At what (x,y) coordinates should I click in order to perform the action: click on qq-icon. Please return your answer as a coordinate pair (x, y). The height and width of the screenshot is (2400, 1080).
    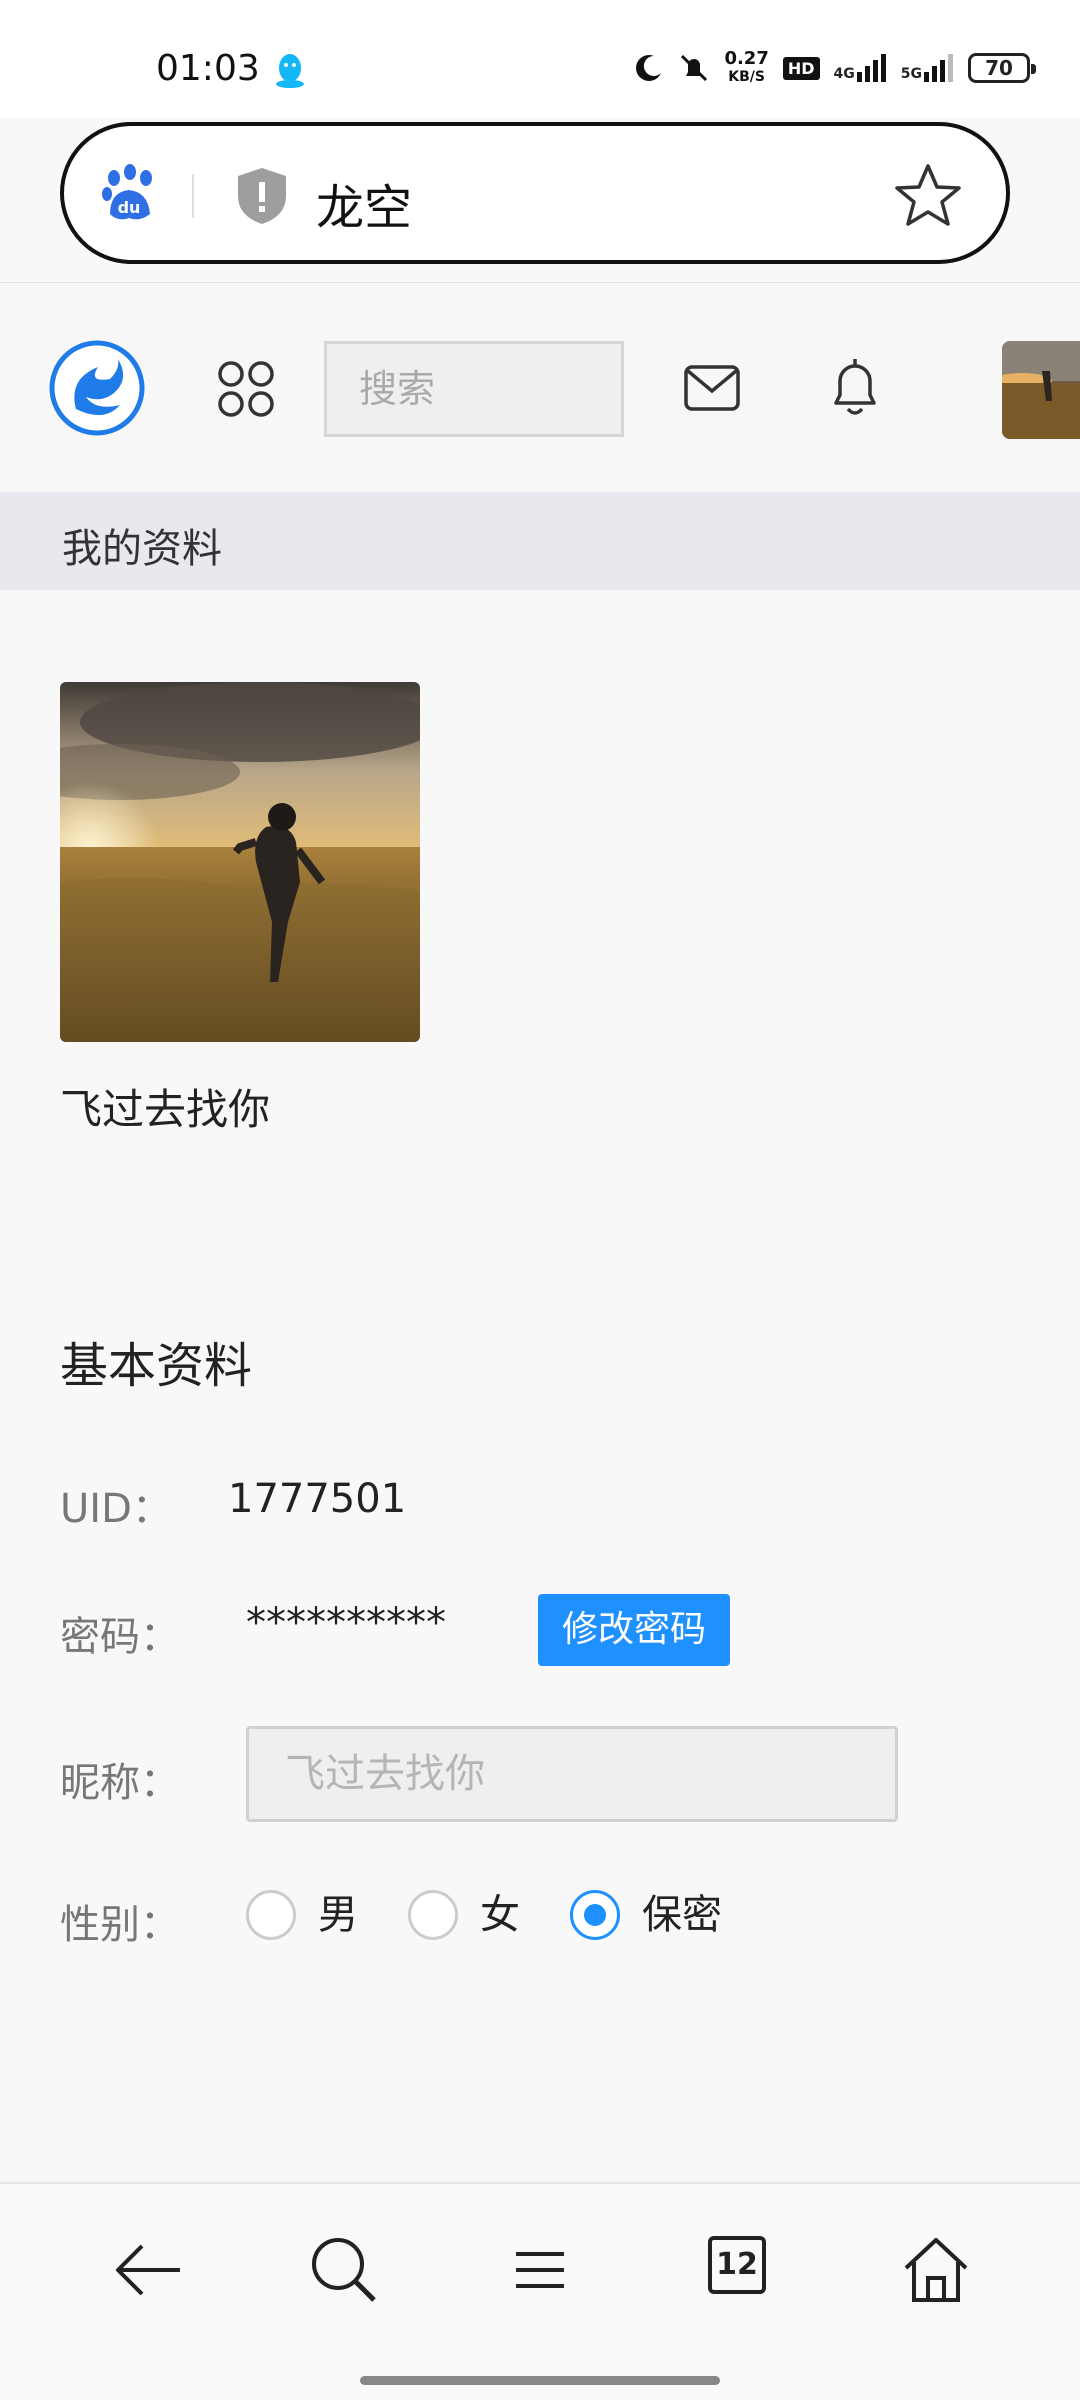
    Looking at the image, I should click on (290, 71).